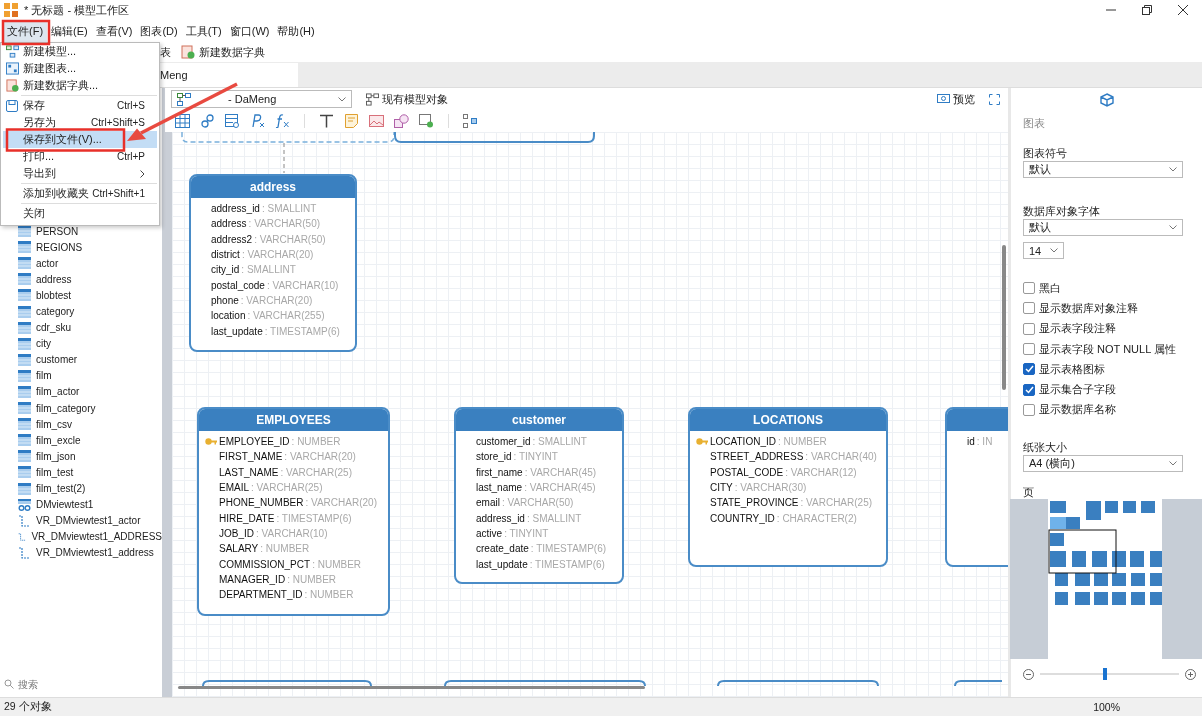  Describe the element at coordinates (296, 31) in the screenshot. I see `menu-item: 帮助(H)` at that location.